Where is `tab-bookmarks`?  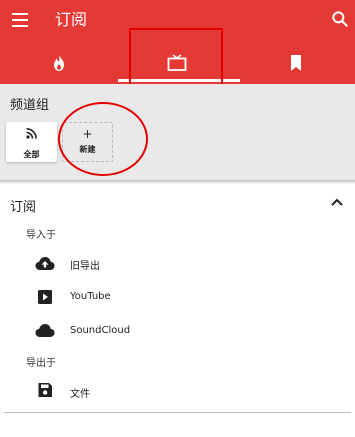 tab-bookmarks is located at coordinates (296, 63).